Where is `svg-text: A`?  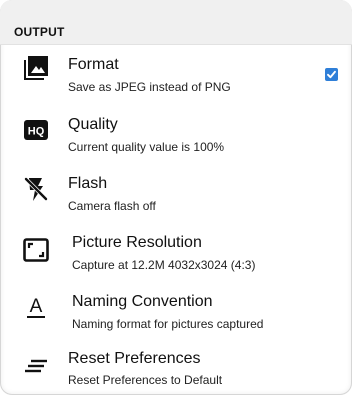
svg-text: A is located at coordinates (36, 306).